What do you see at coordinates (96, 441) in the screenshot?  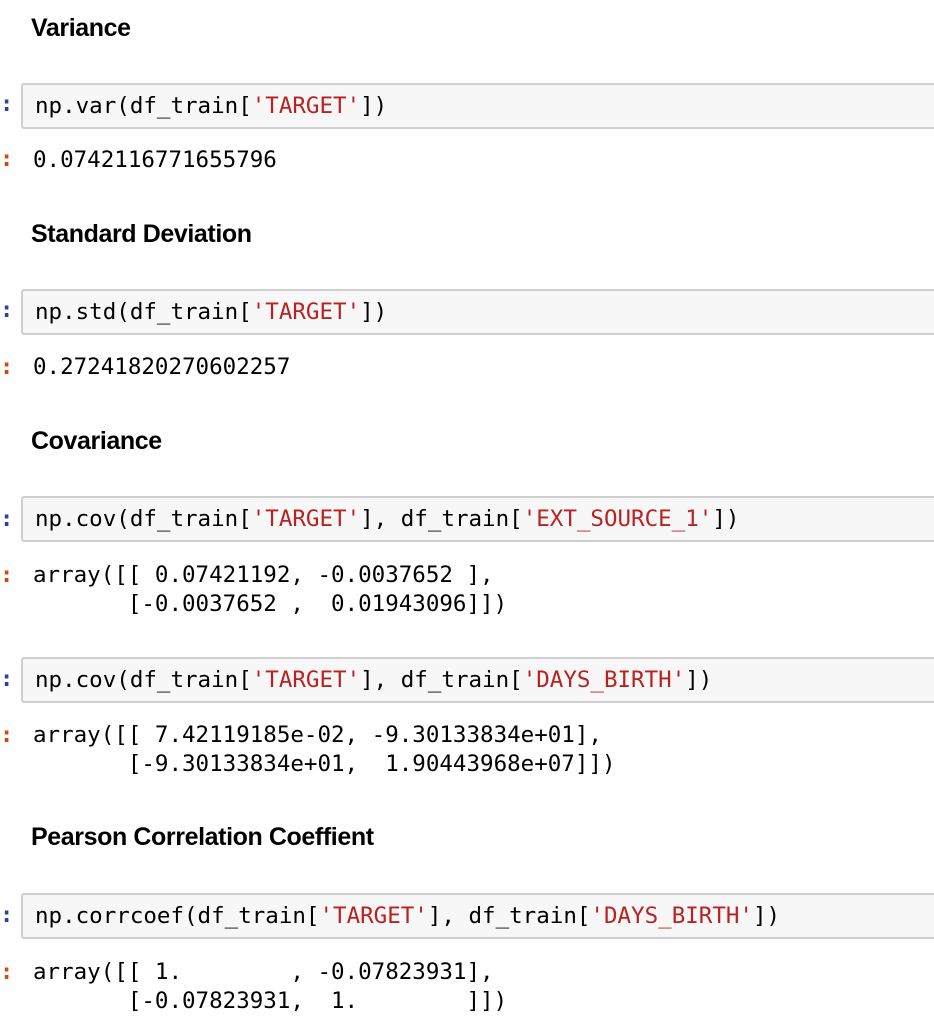 I see `heading-covariance: Covariance` at bounding box center [96, 441].